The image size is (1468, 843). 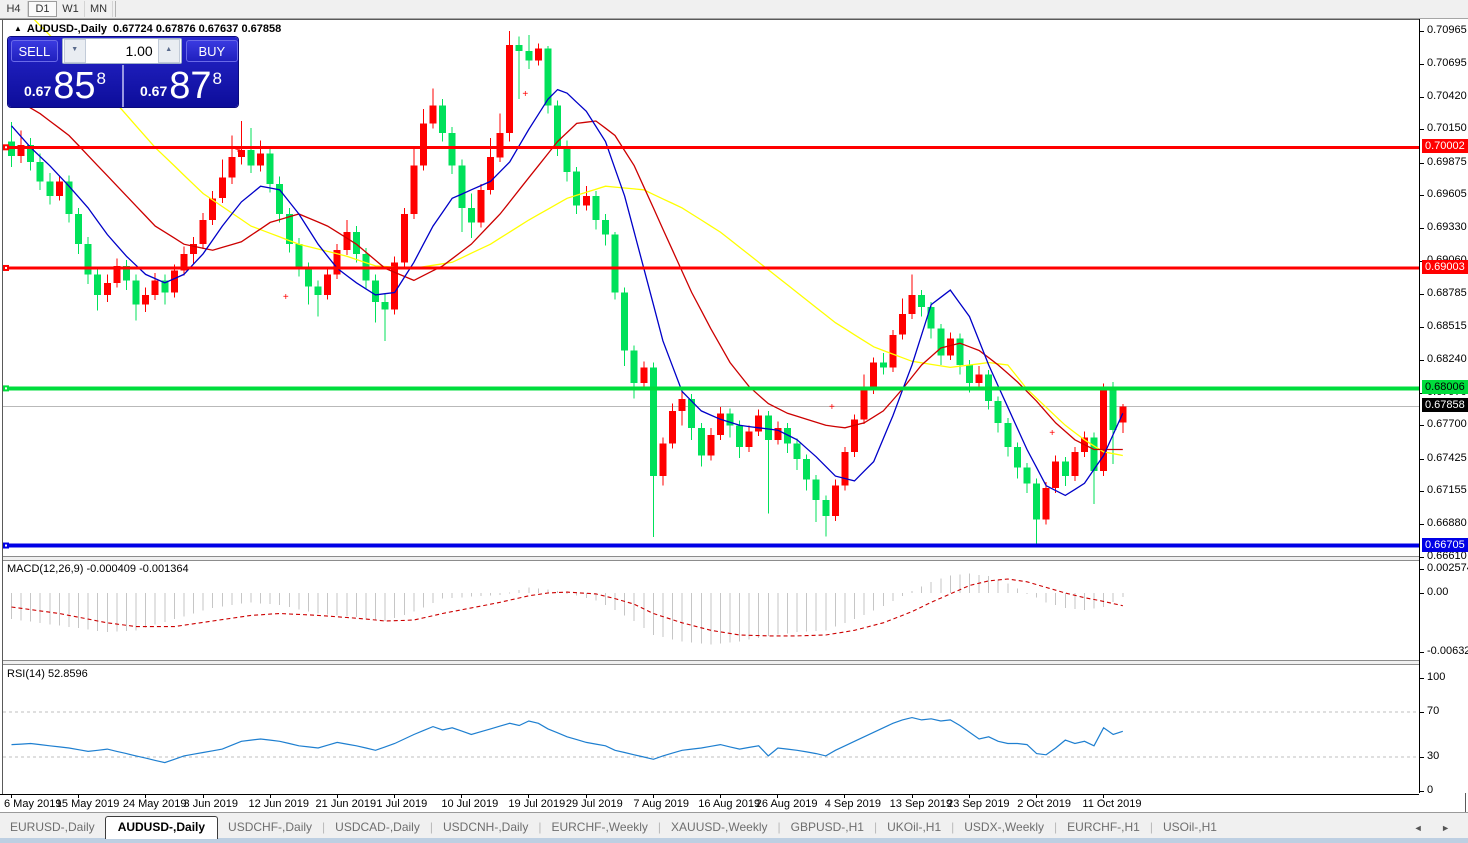 I want to click on price-tick-label: 0.68240, so click(x=1447, y=359).